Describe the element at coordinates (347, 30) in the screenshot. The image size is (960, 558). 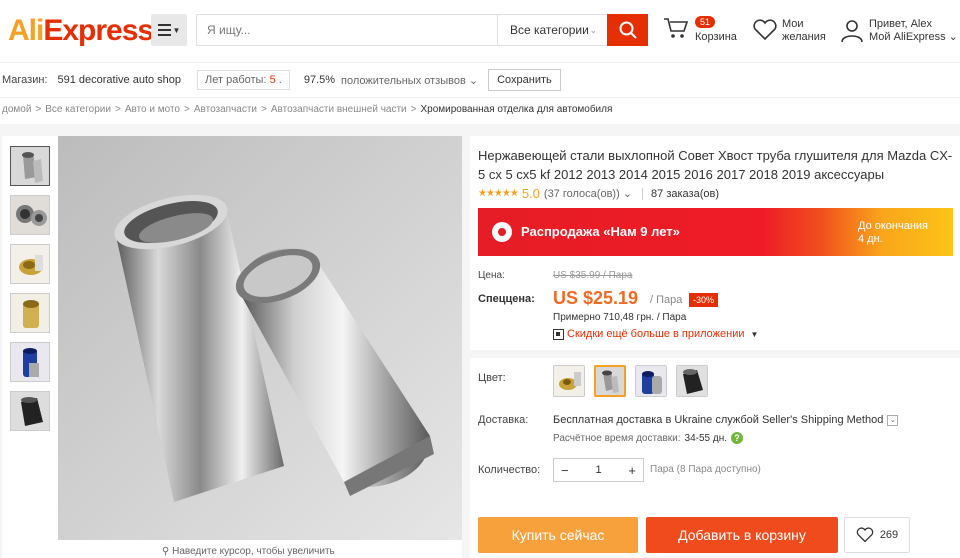
I see `search-input` at that location.